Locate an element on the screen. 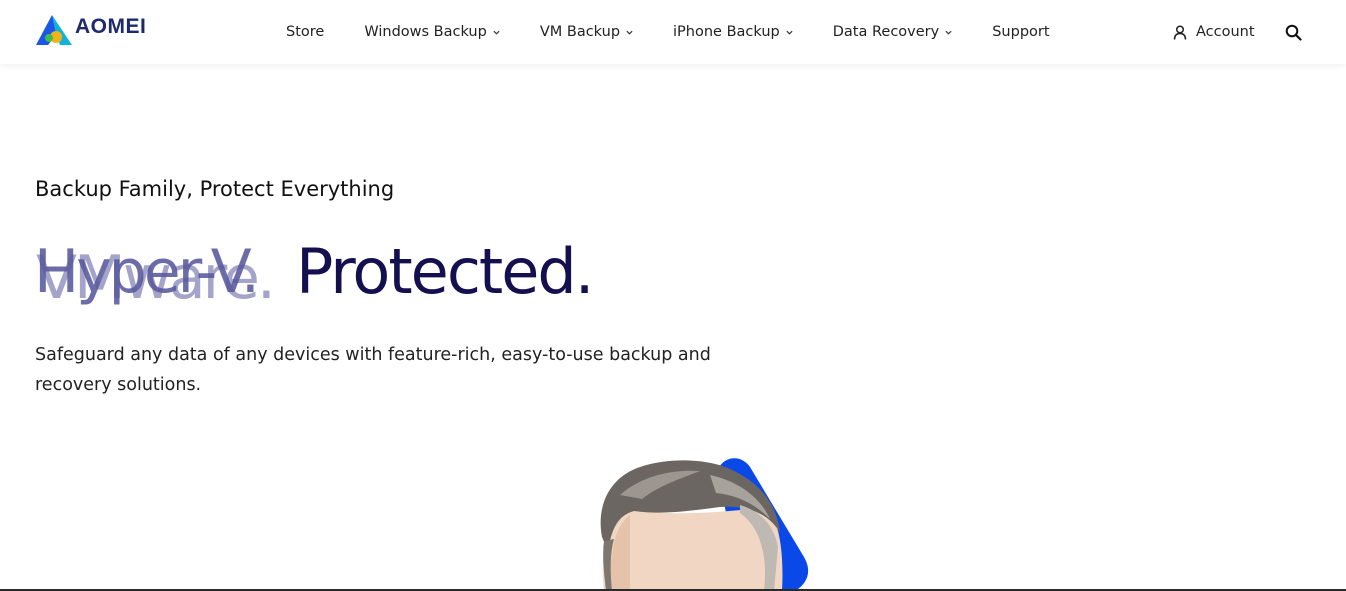 The height and width of the screenshot is (591, 1346). aomei-logo: AOMEI is located at coordinates (90, 29).